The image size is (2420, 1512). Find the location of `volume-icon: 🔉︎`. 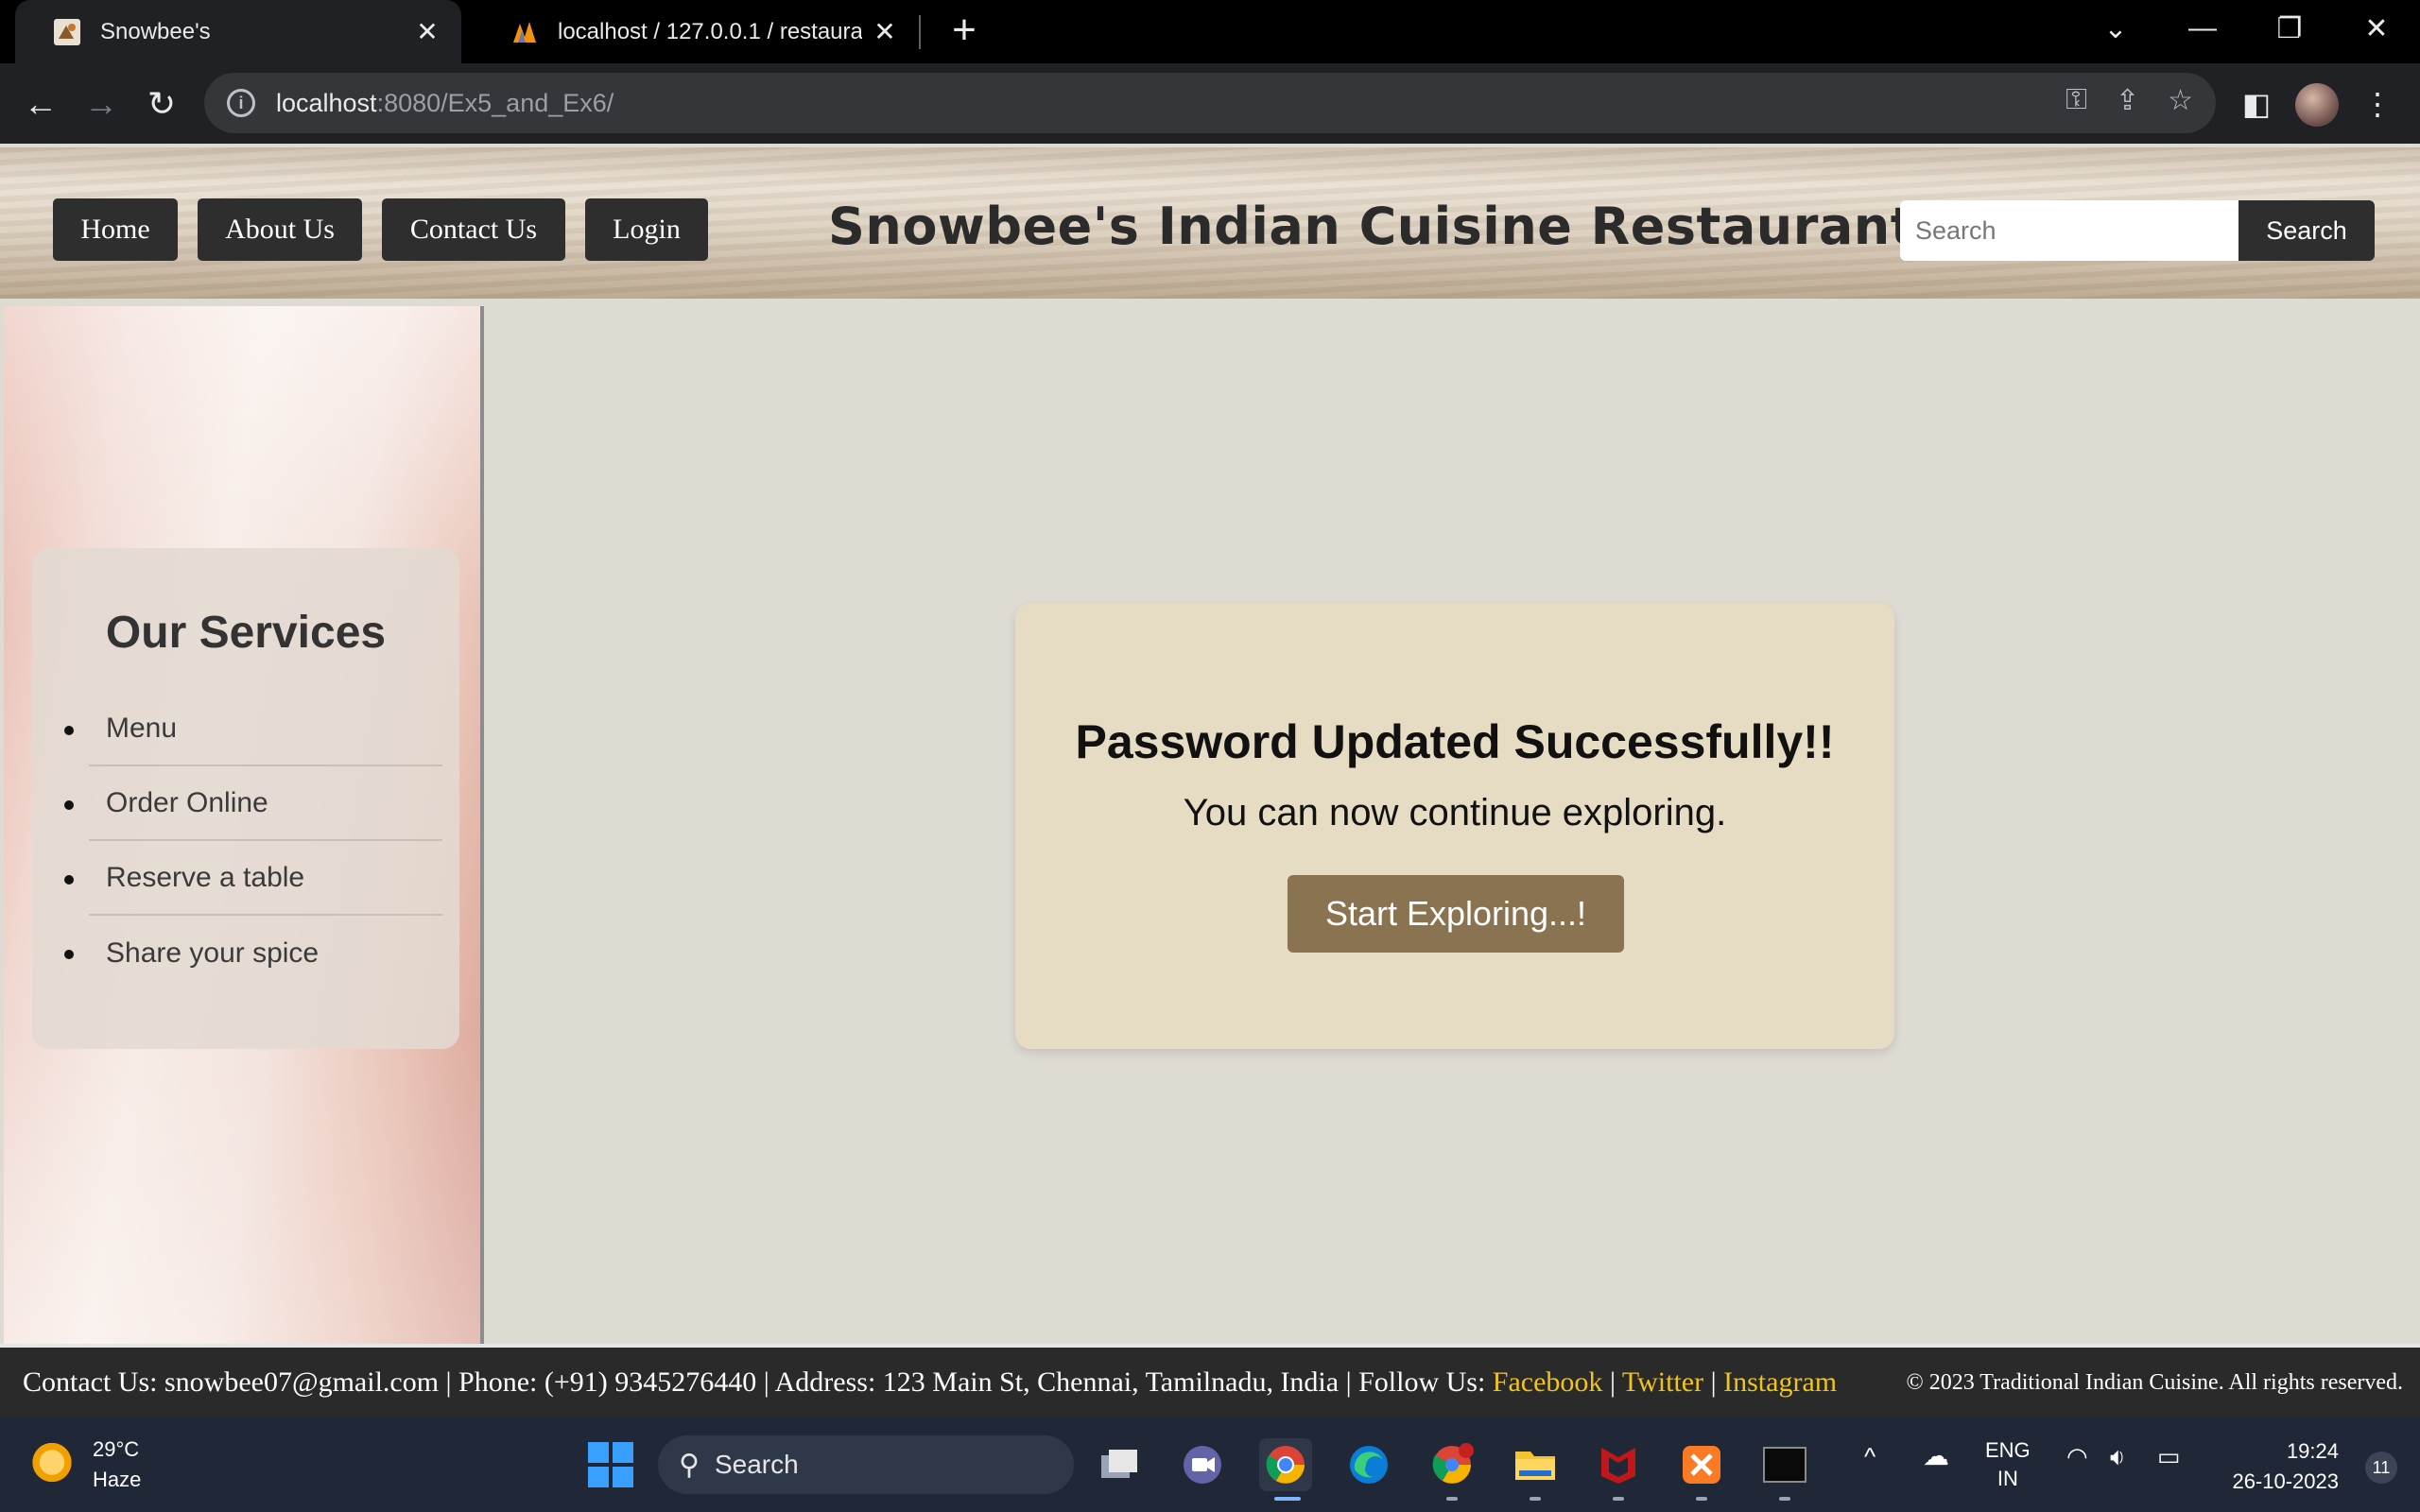

volume-icon: 🔉︎ is located at coordinates (2117, 1456).